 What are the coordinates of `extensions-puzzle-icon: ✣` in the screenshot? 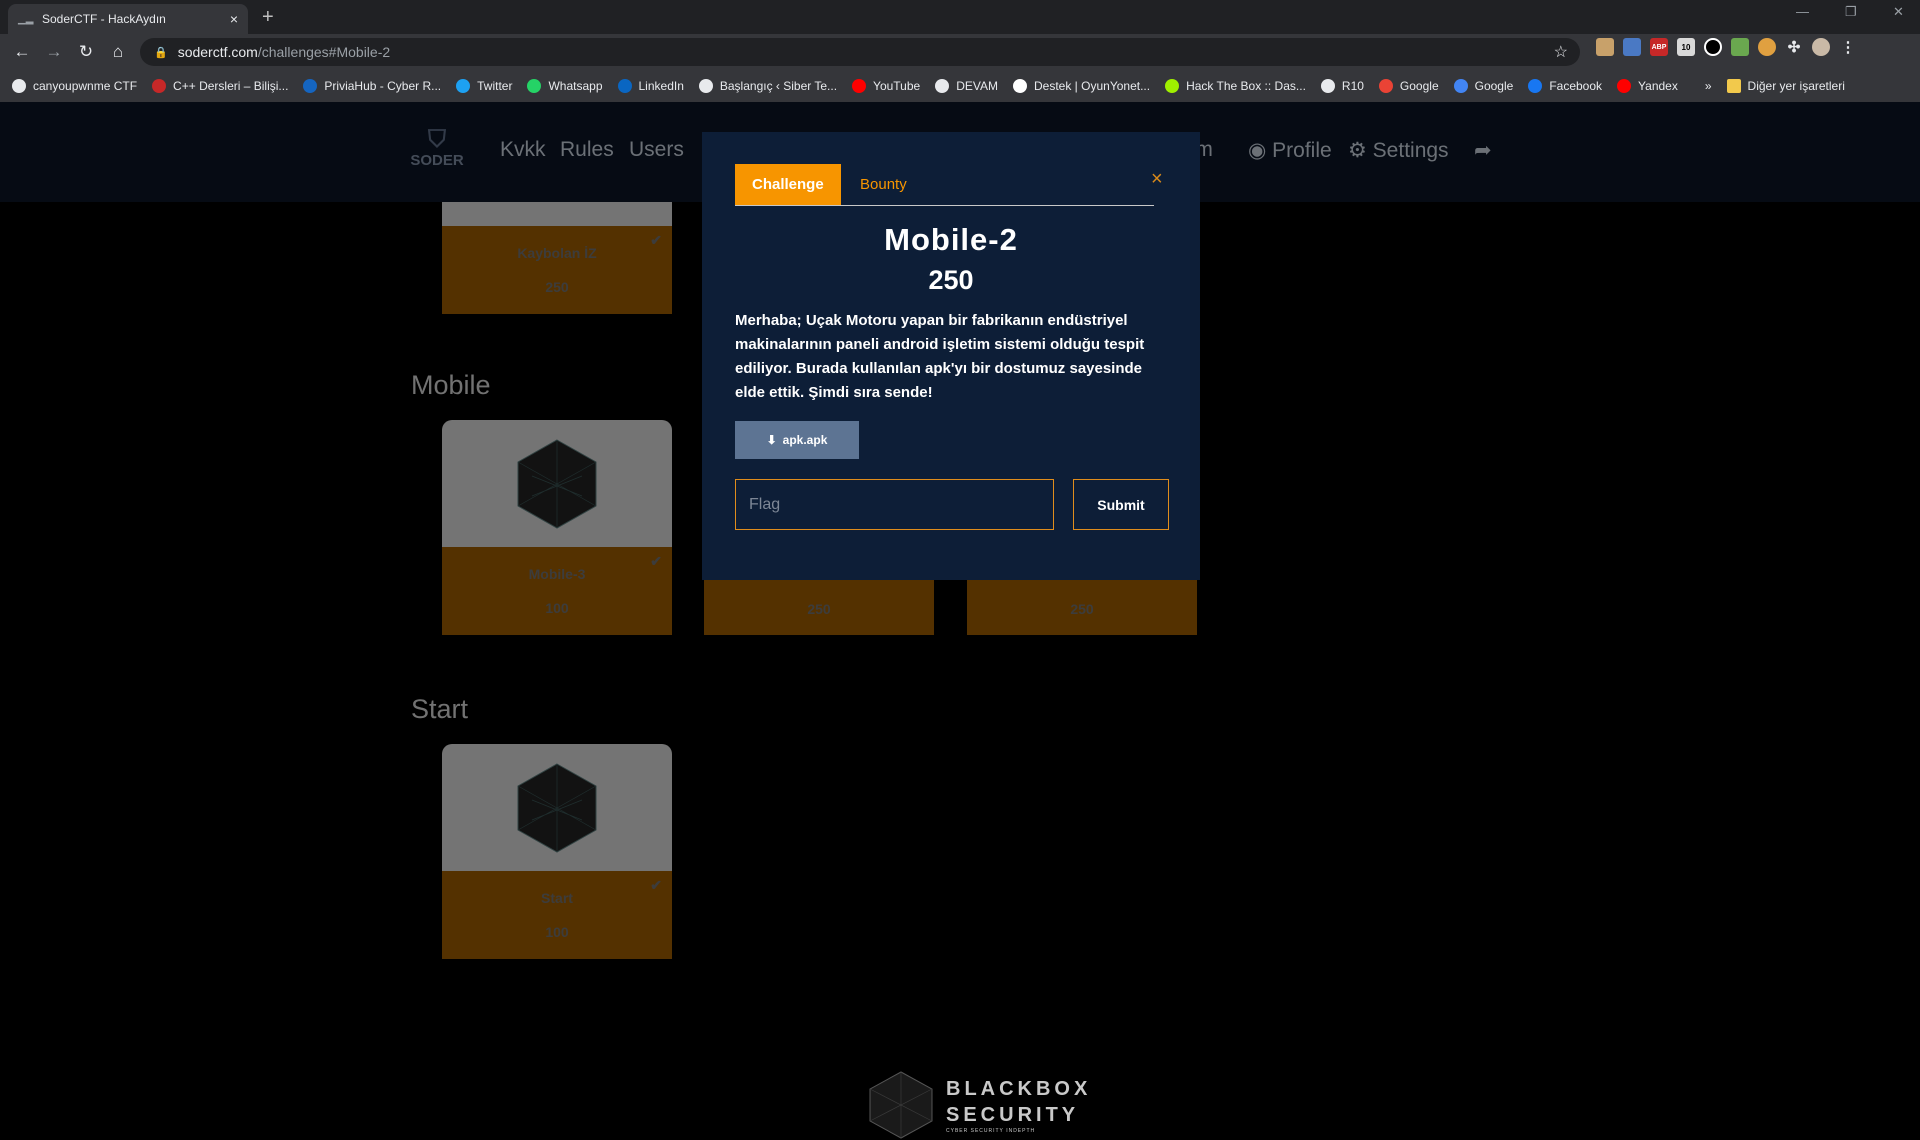 It's located at (1794, 47).